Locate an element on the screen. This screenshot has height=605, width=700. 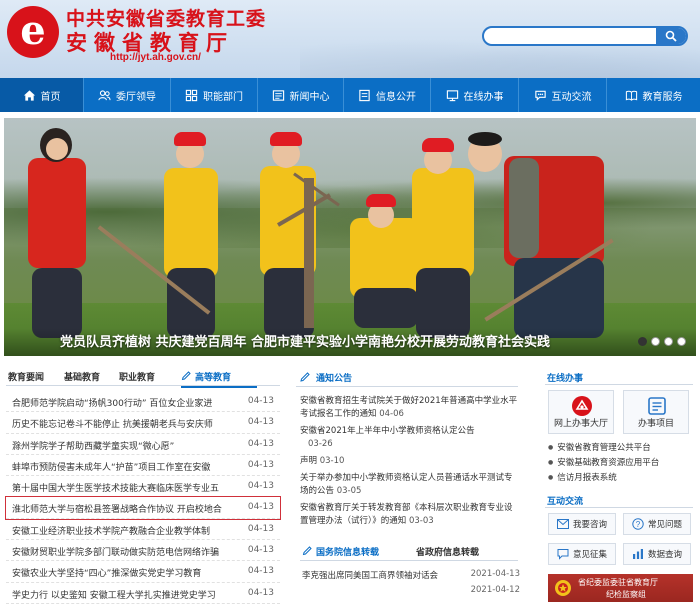
chat-icon is located at coordinates (540, 95).